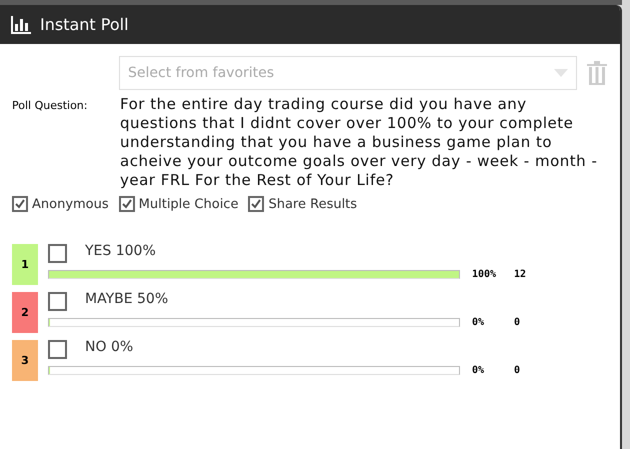  Describe the element at coordinates (188, 204) in the screenshot. I see `option-label: Multiple Choice` at that location.